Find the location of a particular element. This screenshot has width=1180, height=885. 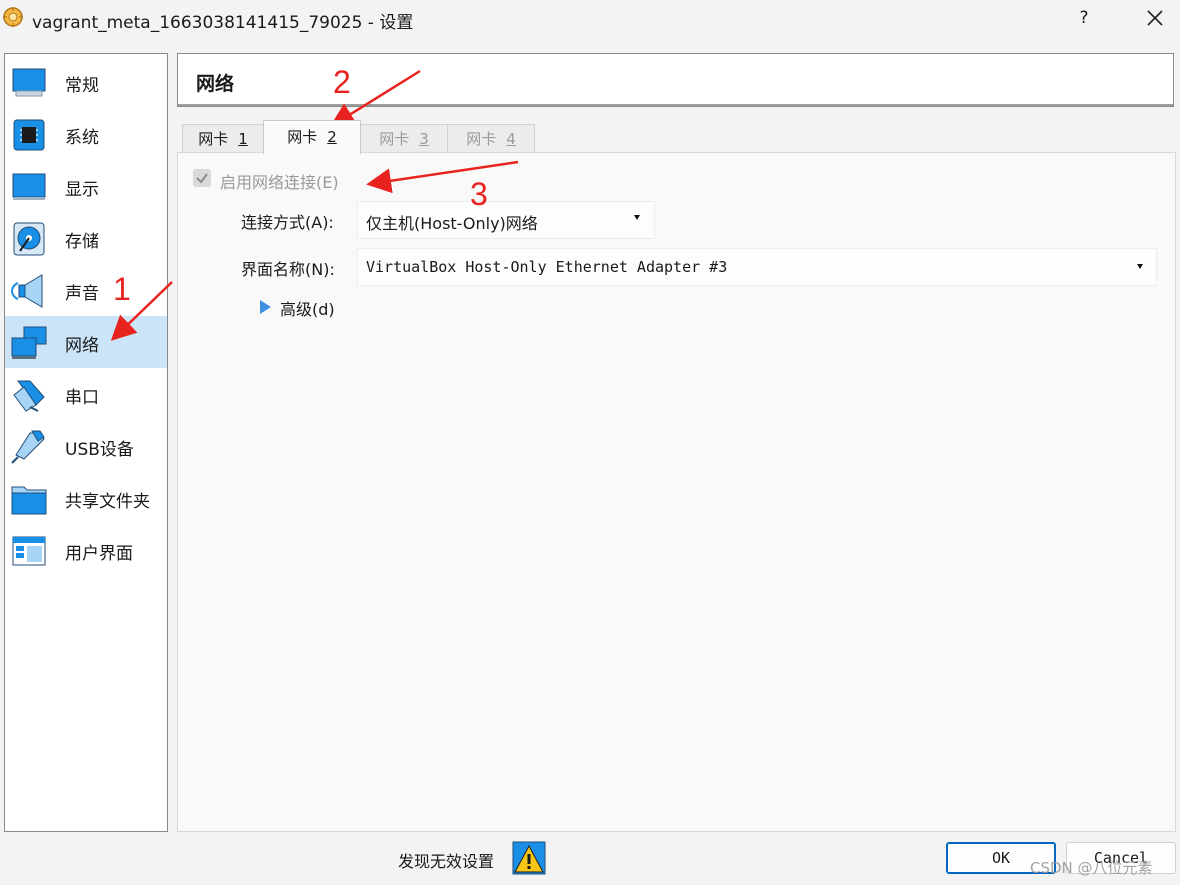

virtualbox-app-icon is located at coordinates (13, 17).